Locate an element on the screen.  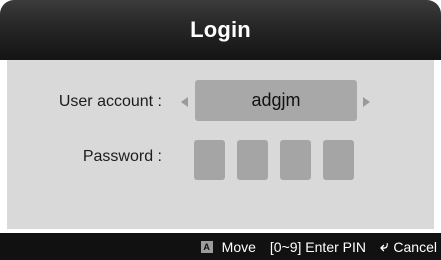
user-account-selector: adgjm is located at coordinates (276, 100).